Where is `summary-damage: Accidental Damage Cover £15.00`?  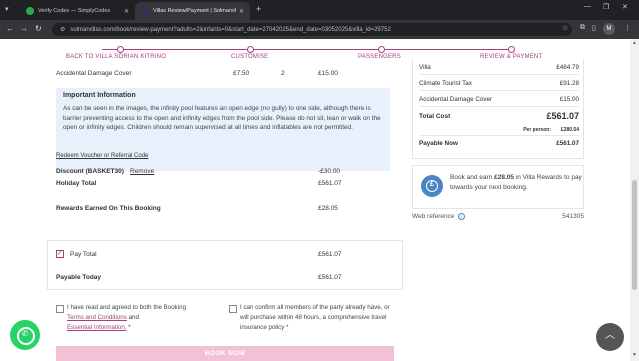
summary-damage: Accidental Damage Cover £15.00 is located at coordinates (499, 99).